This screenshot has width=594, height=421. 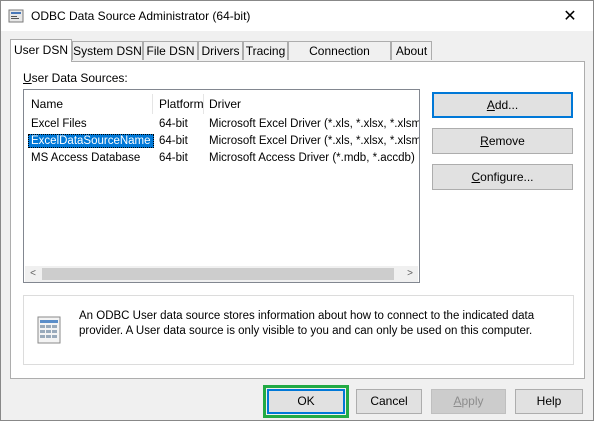 What do you see at coordinates (472, 401) in the screenshot?
I see `apply-label: pply` at bounding box center [472, 401].